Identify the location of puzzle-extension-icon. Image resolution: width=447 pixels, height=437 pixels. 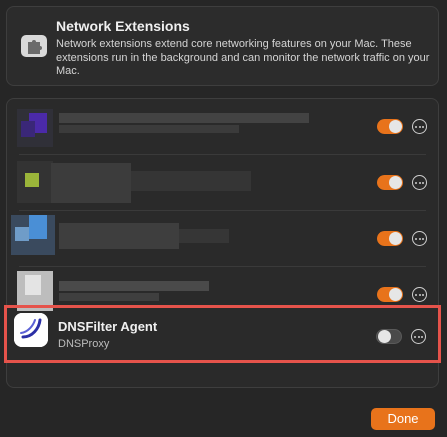
(34, 46).